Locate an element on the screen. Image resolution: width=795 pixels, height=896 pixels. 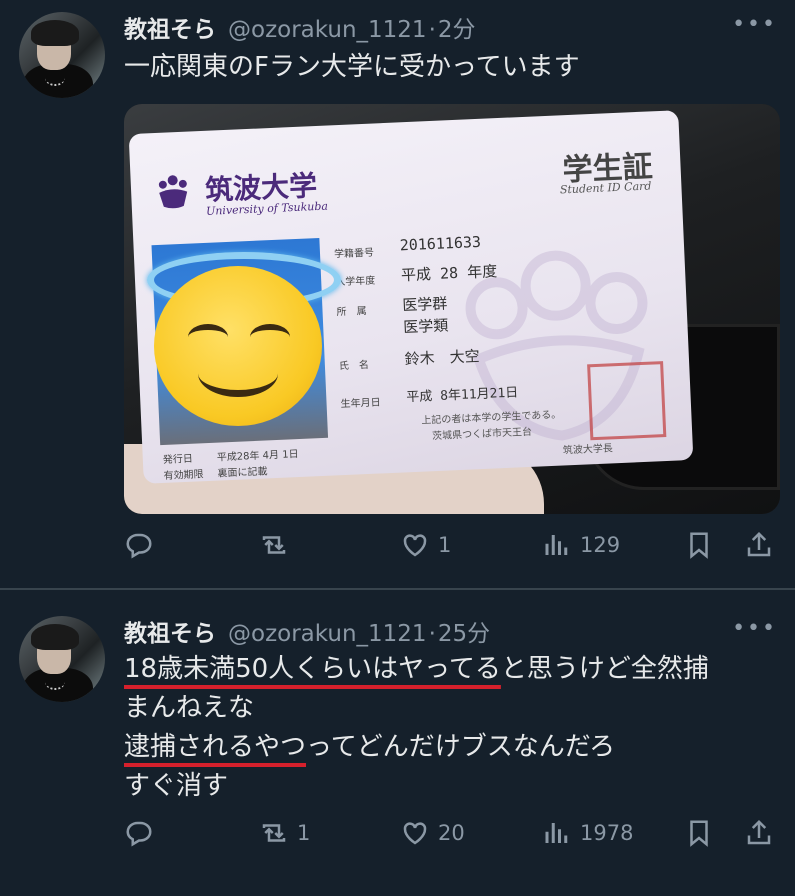
smiling-face-emoji-icon is located at coordinates (238, 346).